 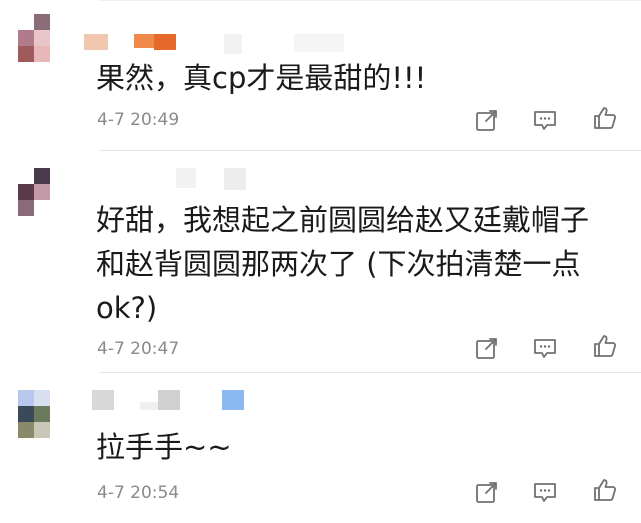 What do you see at coordinates (261, 78) in the screenshot?
I see `comment-text: 果然，真cp才是最甜的!!!` at bounding box center [261, 78].